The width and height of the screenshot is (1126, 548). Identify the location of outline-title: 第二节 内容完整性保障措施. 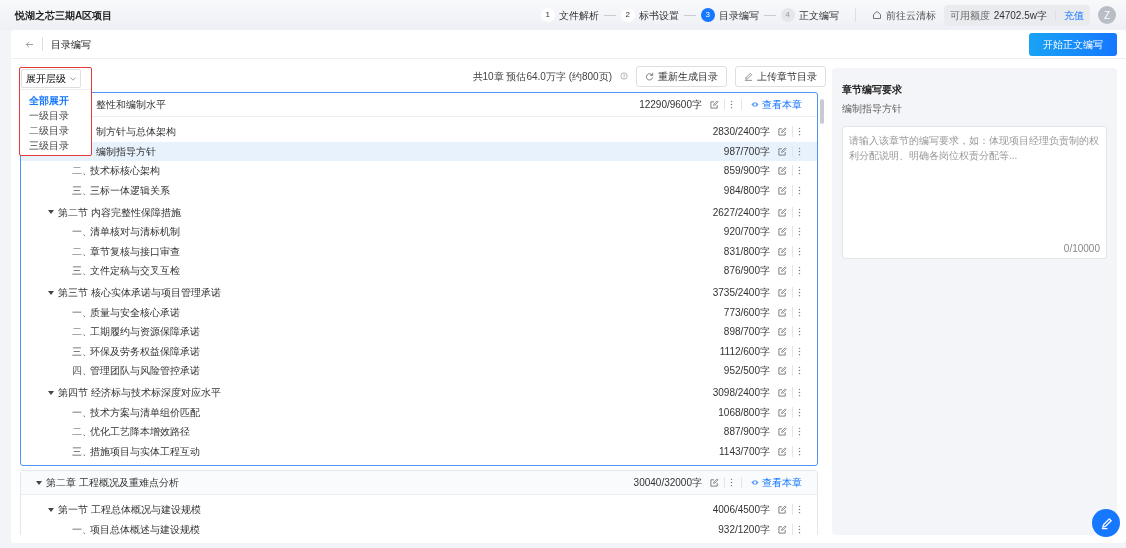
(119, 212).